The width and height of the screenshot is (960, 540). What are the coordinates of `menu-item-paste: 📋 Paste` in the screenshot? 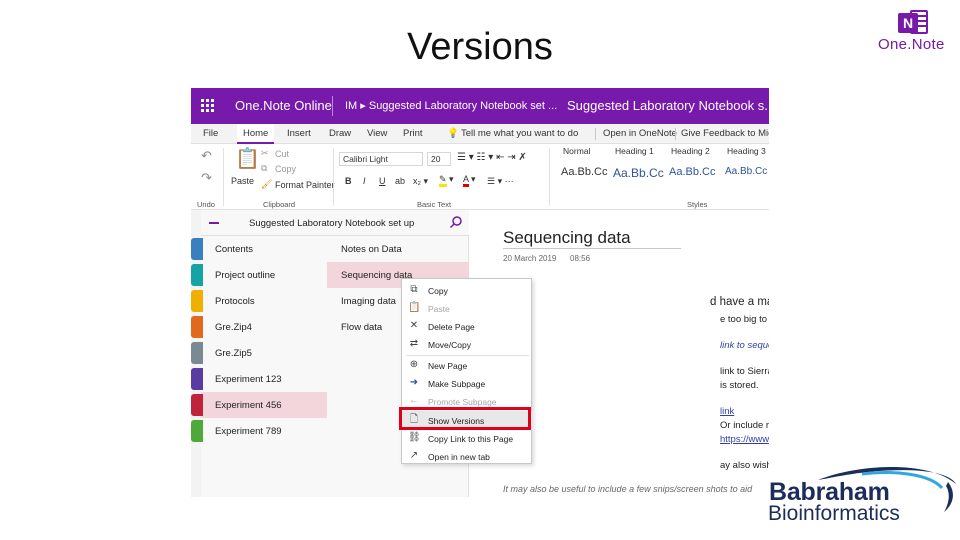 It's located at (467, 308).